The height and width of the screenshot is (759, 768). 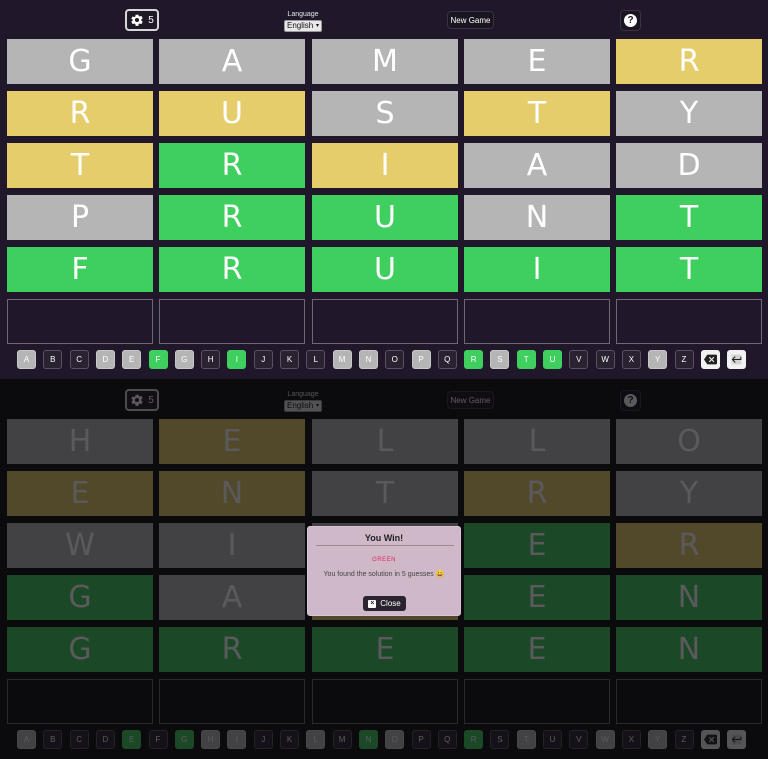 I want to click on win-message: You found the solution in 5 guesses 😀, so click(x=384, y=574).